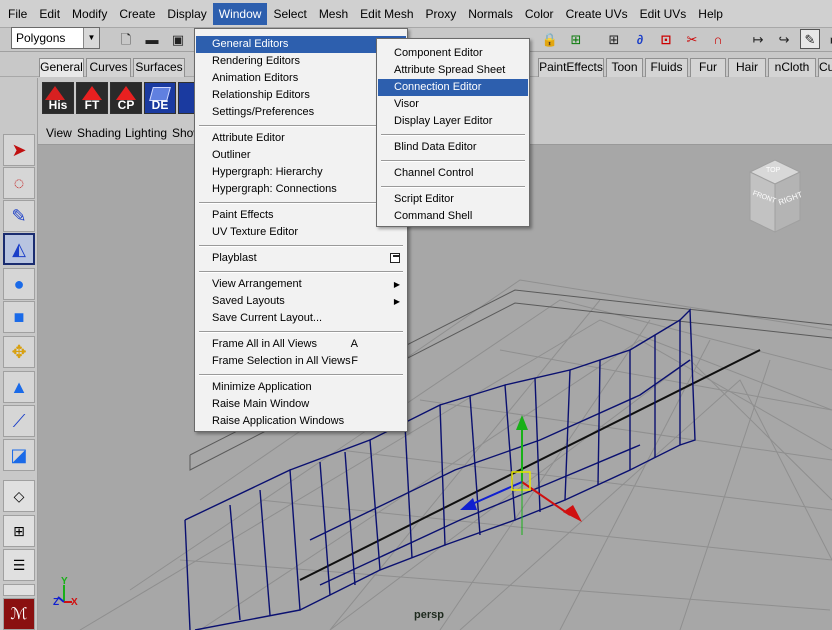 This screenshot has height=630, width=832. I want to click on shelf-tab-painteffects: PaintEffects, so click(571, 67).